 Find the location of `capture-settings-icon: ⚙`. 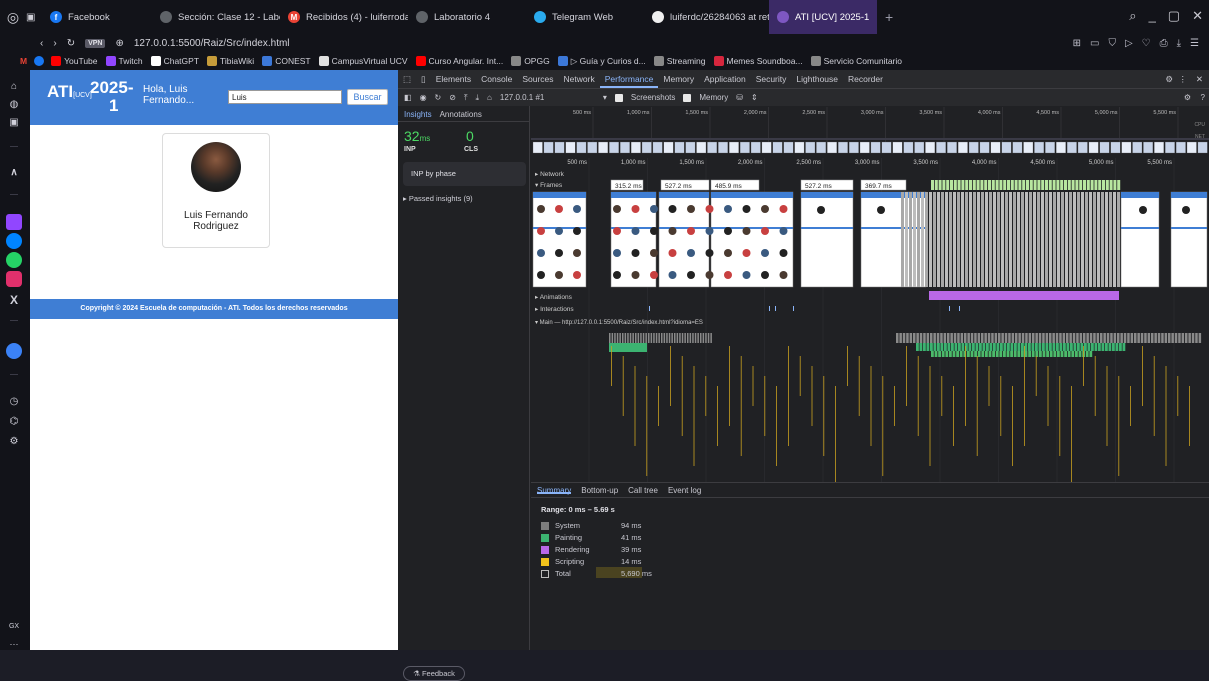

capture-settings-icon: ⚙ is located at coordinates (1187, 97).